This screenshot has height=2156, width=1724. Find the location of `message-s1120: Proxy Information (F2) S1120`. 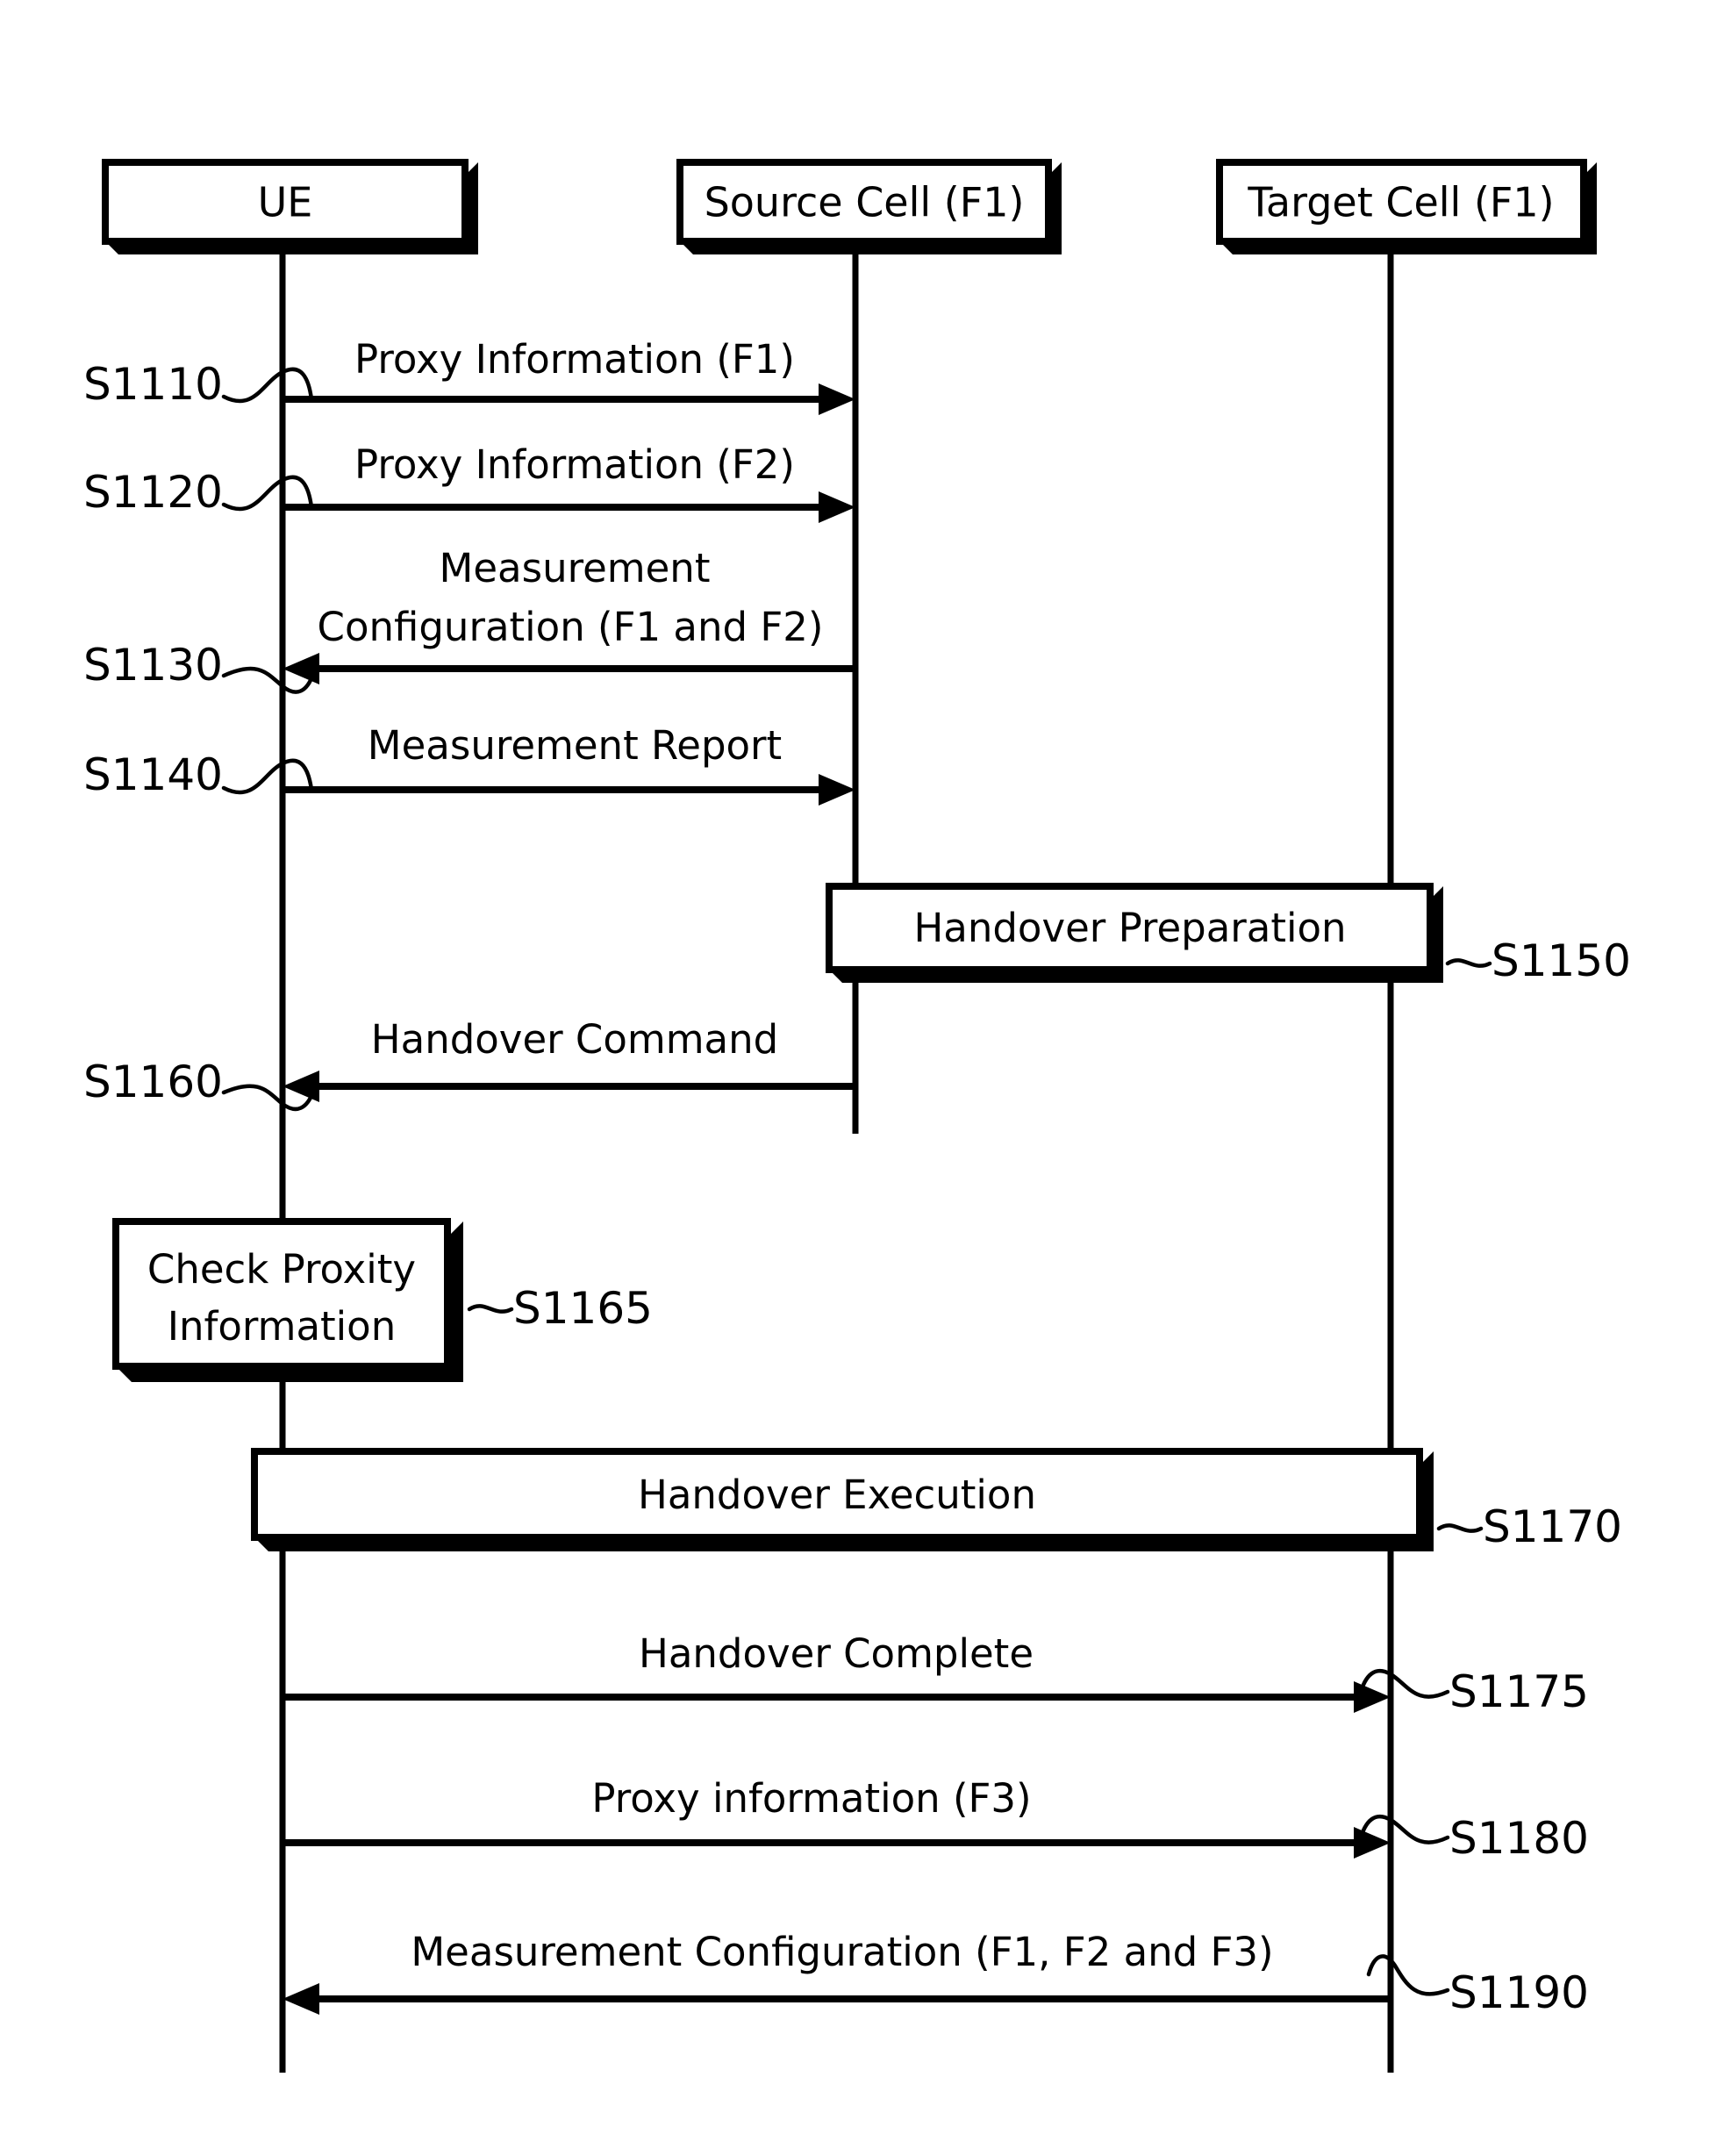

message-s1120: Proxy Information (F2) S1120 is located at coordinates (469, 482).